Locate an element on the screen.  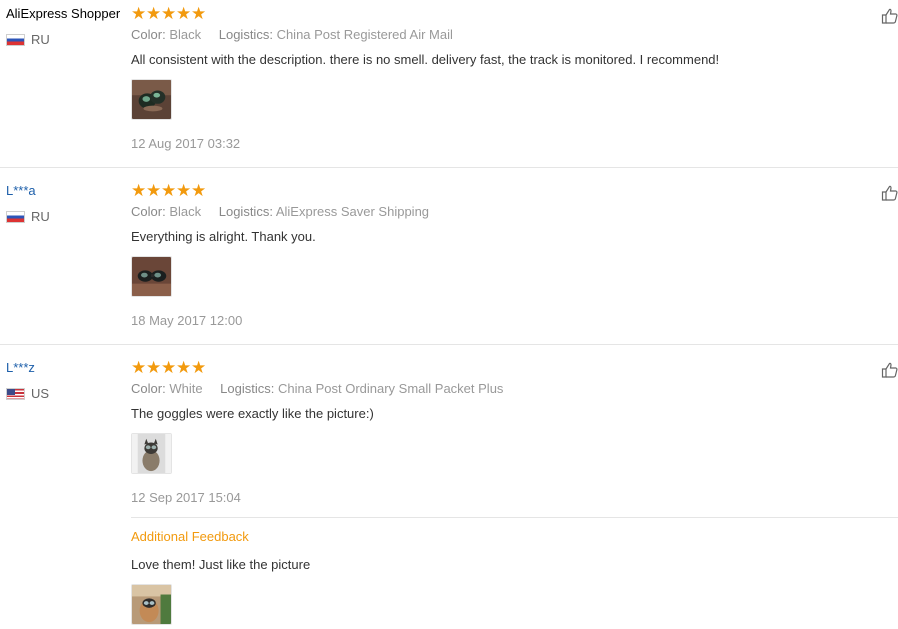
logistics-value: China Post Registered Air Mail is located at coordinates (364, 34).